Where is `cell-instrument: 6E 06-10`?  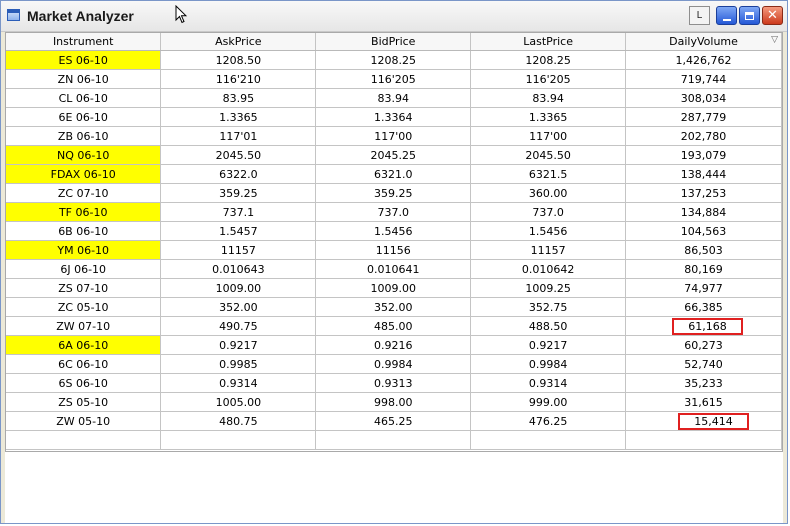 cell-instrument: 6E 06-10 is located at coordinates (84, 117).